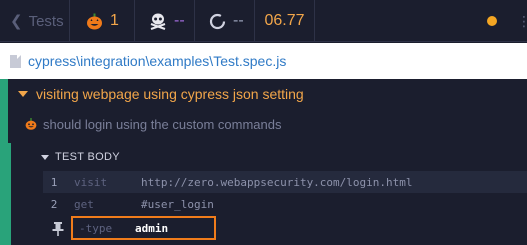  What do you see at coordinates (179, 20) in the screenshot?
I see `failed-count: --` at bounding box center [179, 20].